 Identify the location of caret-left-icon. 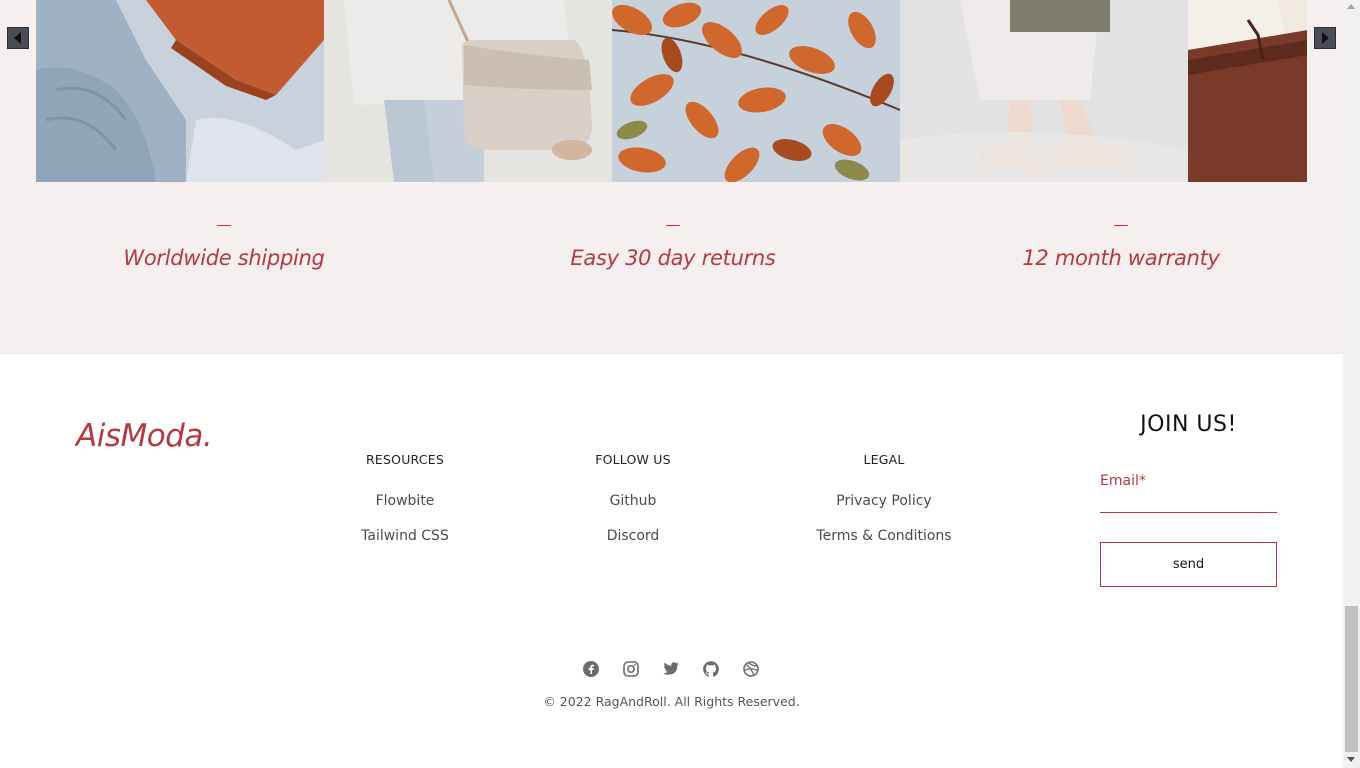
(17, 38).